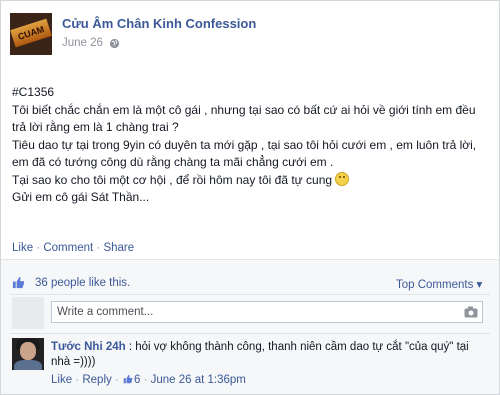 This screenshot has width=500, height=395. What do you see at coordinates (82, 43) in the screenshot?
I see `post-date: June 26` at bounding box center [82, 43].